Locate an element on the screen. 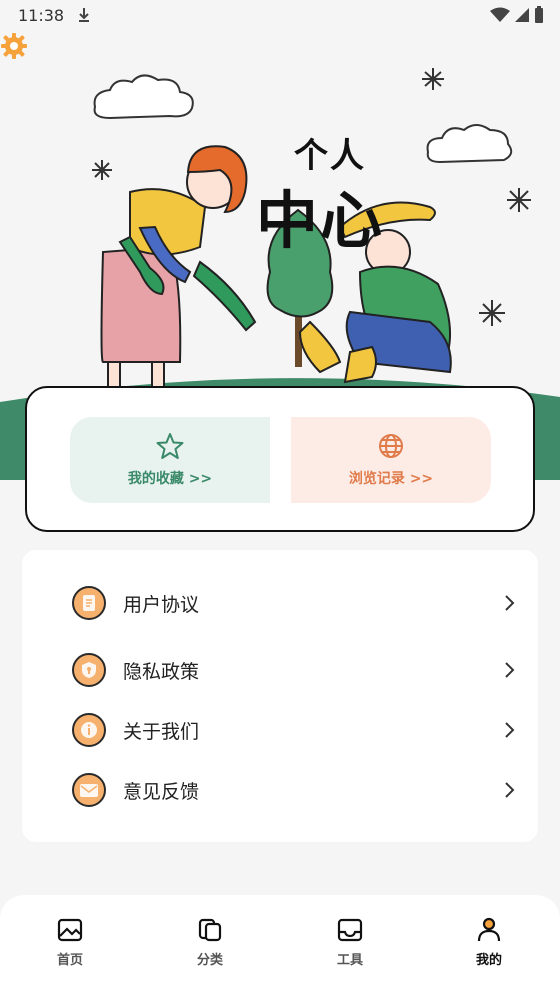  info-icon is located at coordinates (89, 730).